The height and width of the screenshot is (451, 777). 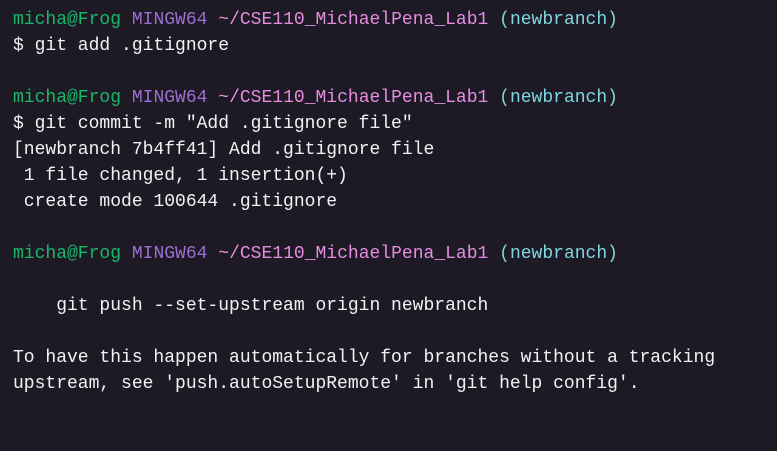 What do you see at coordinates (251, 306) in the screenshot?
I see `output-line: git push --set-upstream origin newbranch` at bounding box center [251, 306].